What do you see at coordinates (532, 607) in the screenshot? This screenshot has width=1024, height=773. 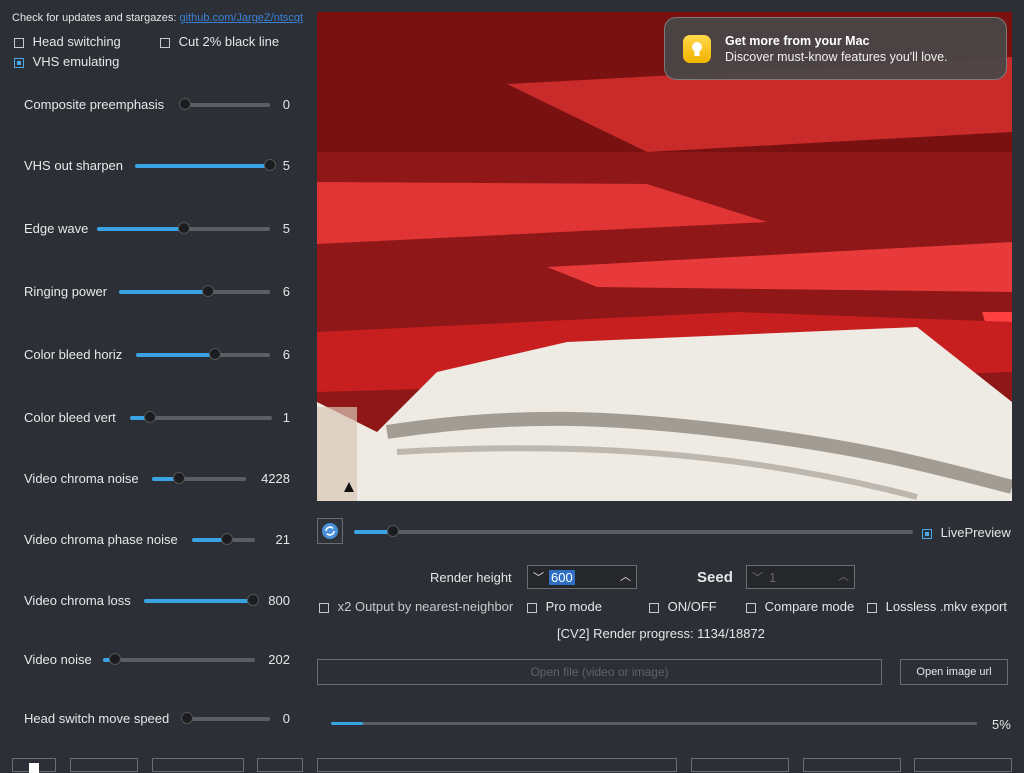 I see `pro-mode-checkbox` at bounding box center [532, 607].